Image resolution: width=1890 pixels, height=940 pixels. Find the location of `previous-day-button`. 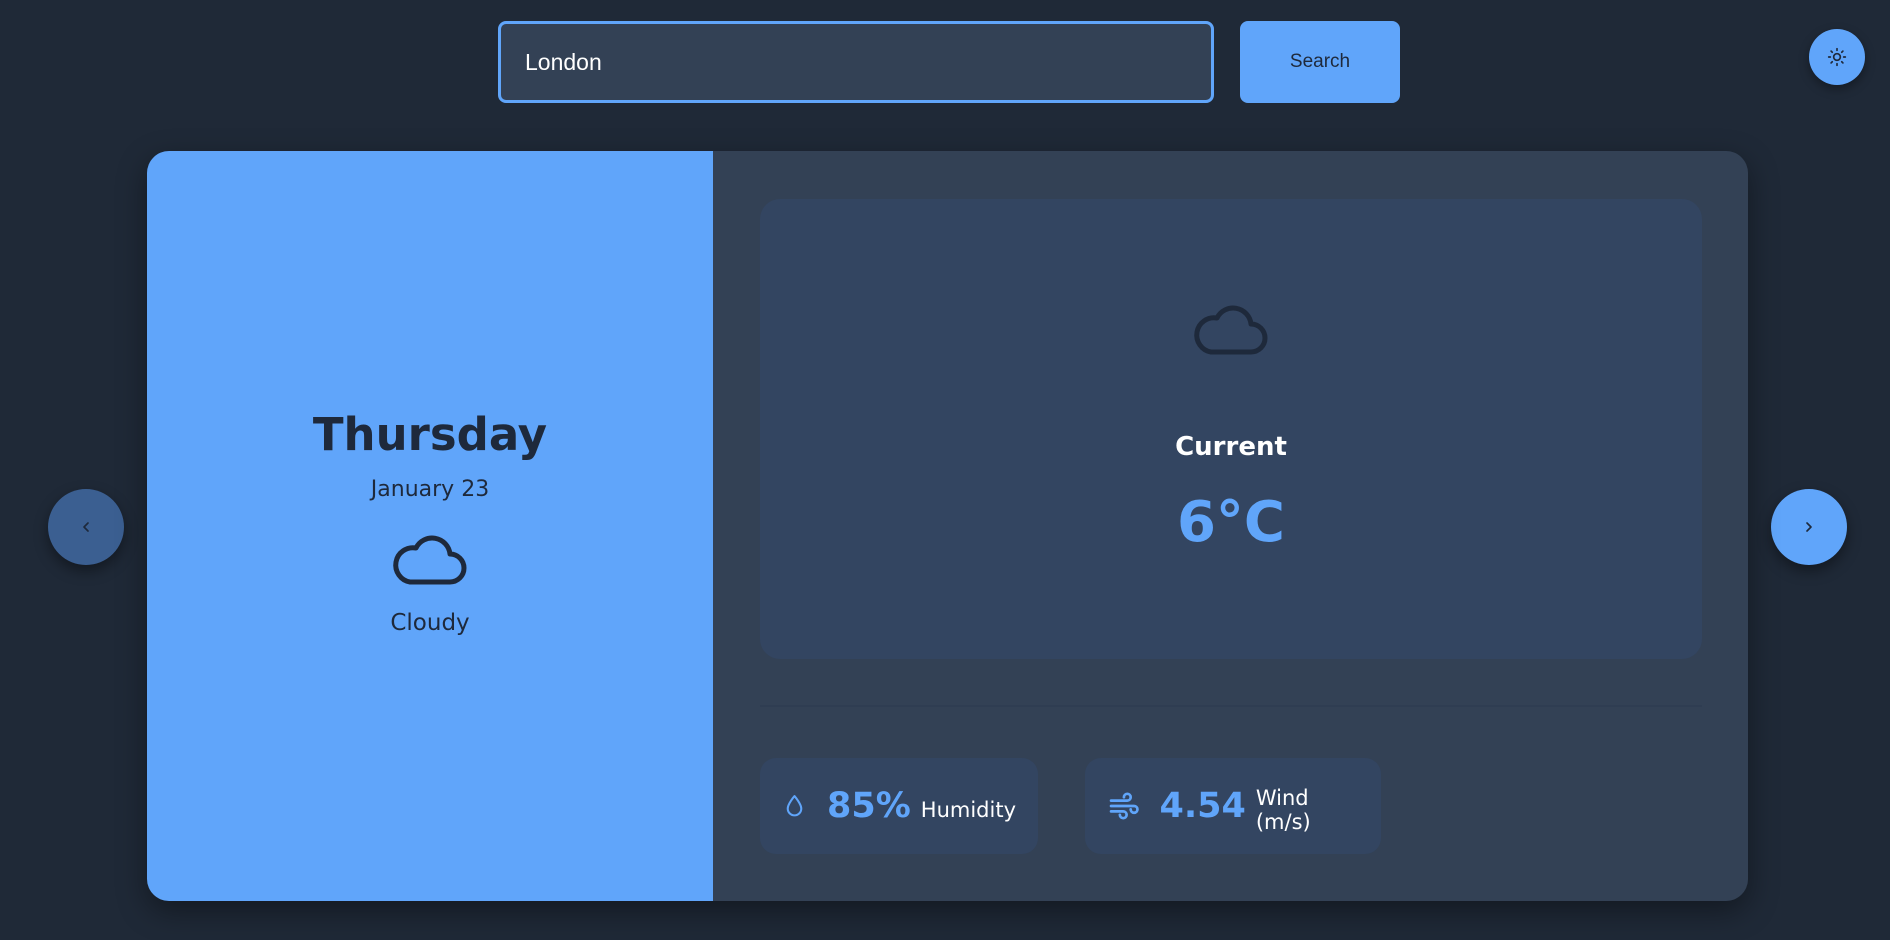

previous-day-button is located at coordinates (86, 527).